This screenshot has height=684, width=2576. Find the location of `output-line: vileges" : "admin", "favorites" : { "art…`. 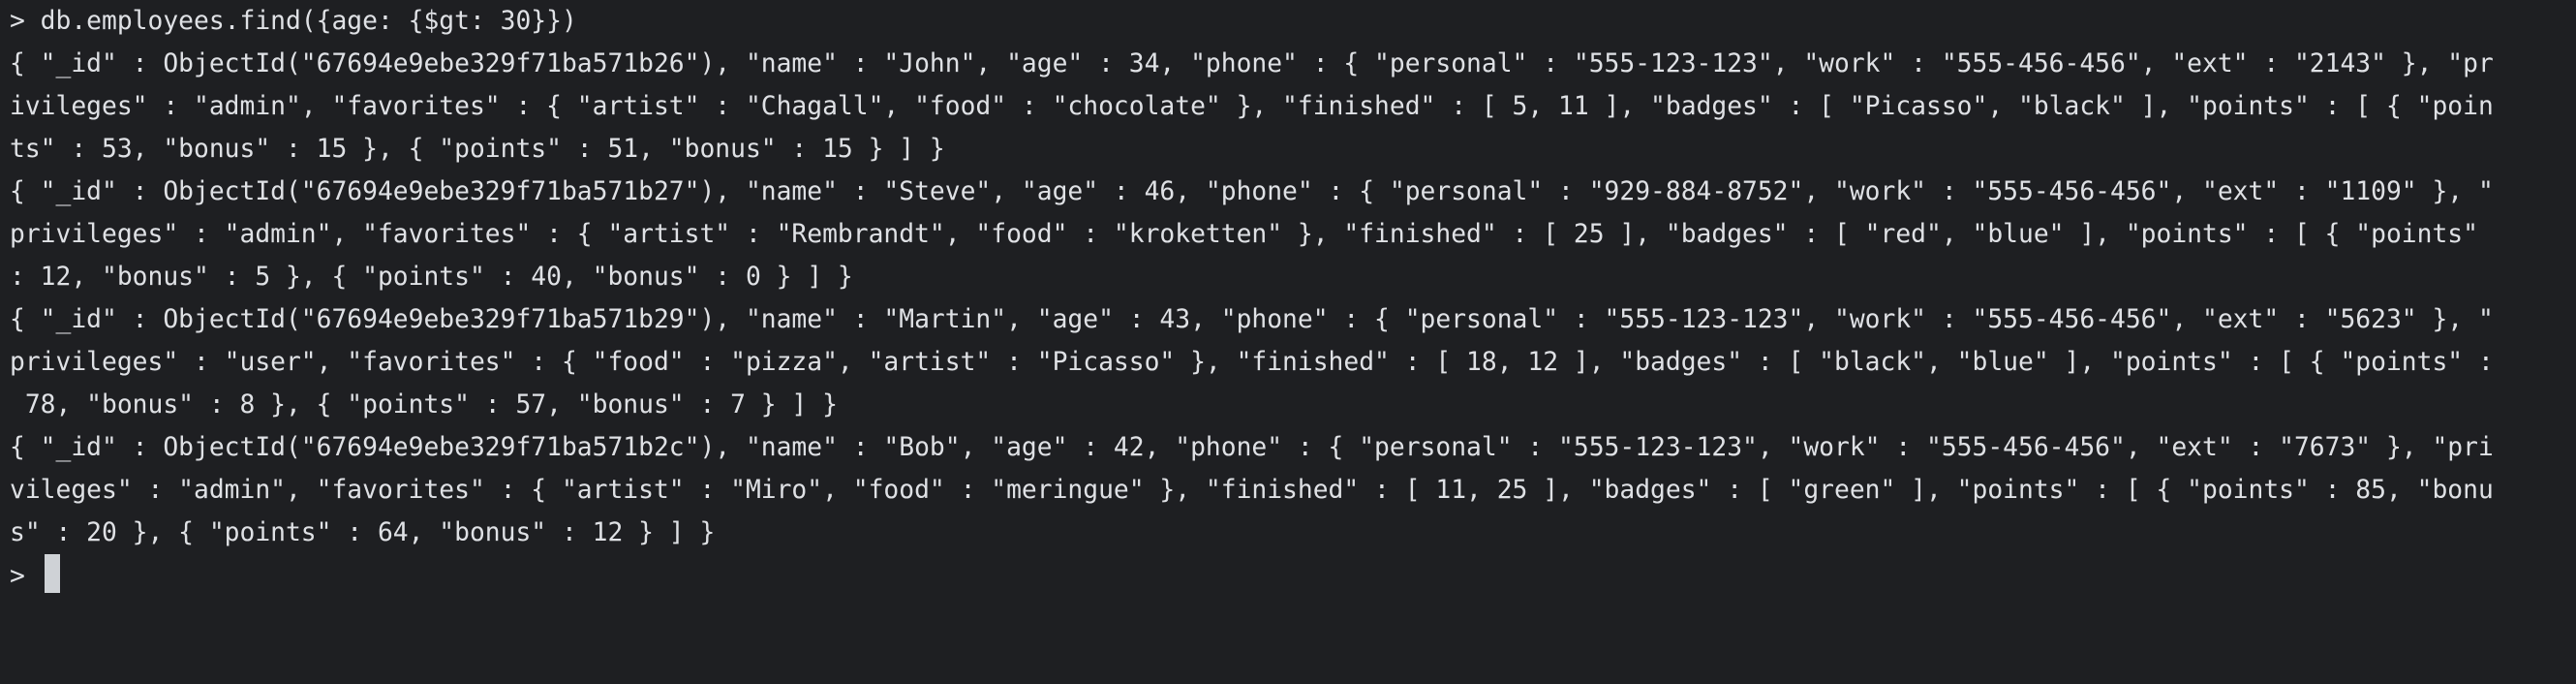

output-line: vileges" : "admin", "favorites" : { "art… is located at coordinates (1252, 490).